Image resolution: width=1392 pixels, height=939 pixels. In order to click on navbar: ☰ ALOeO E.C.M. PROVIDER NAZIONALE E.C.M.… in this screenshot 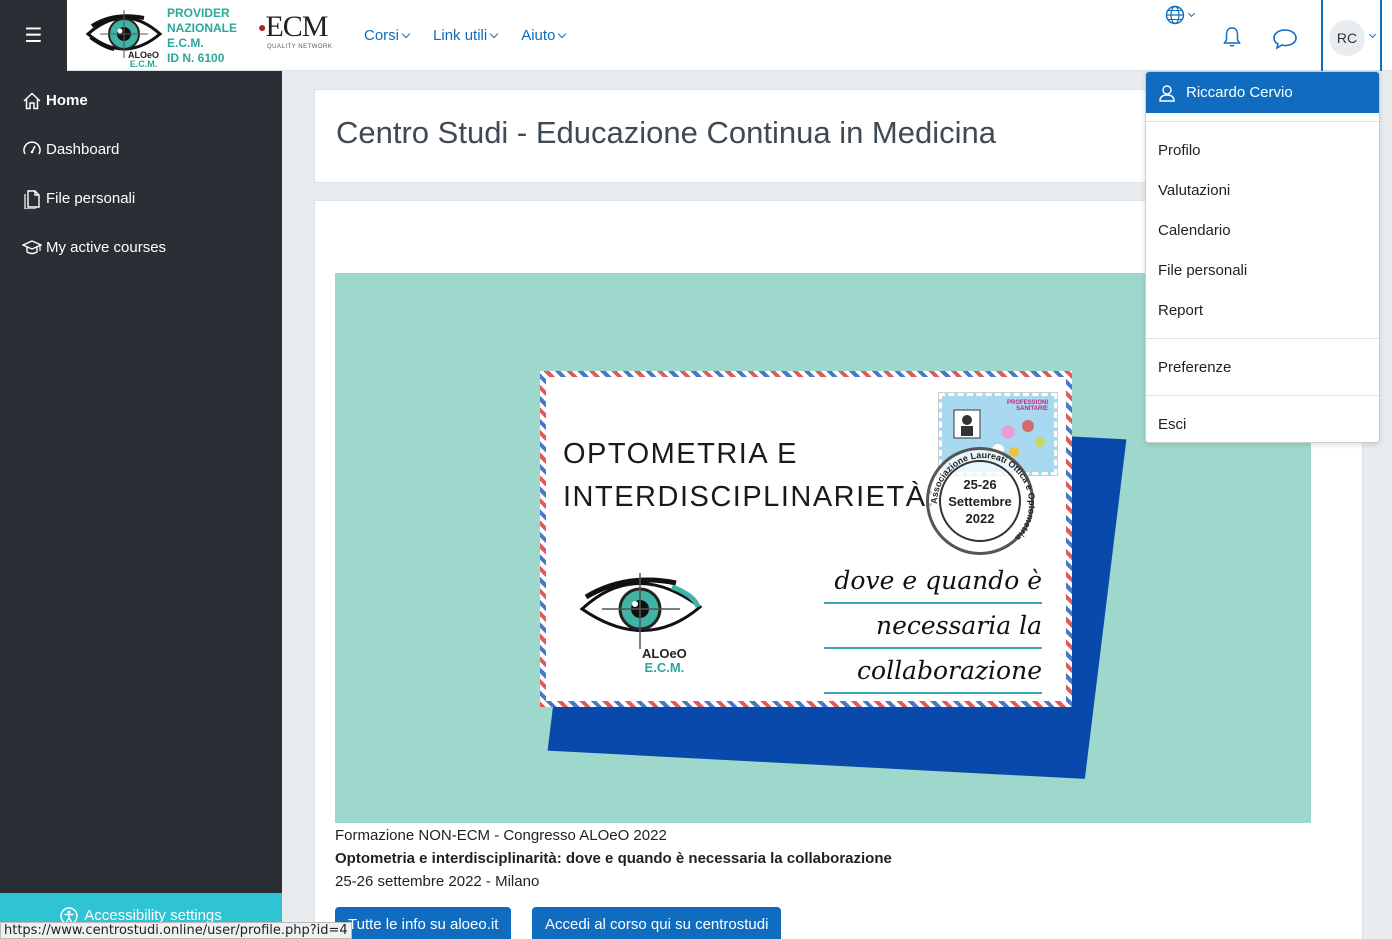, I will do `click(696, 35)`.